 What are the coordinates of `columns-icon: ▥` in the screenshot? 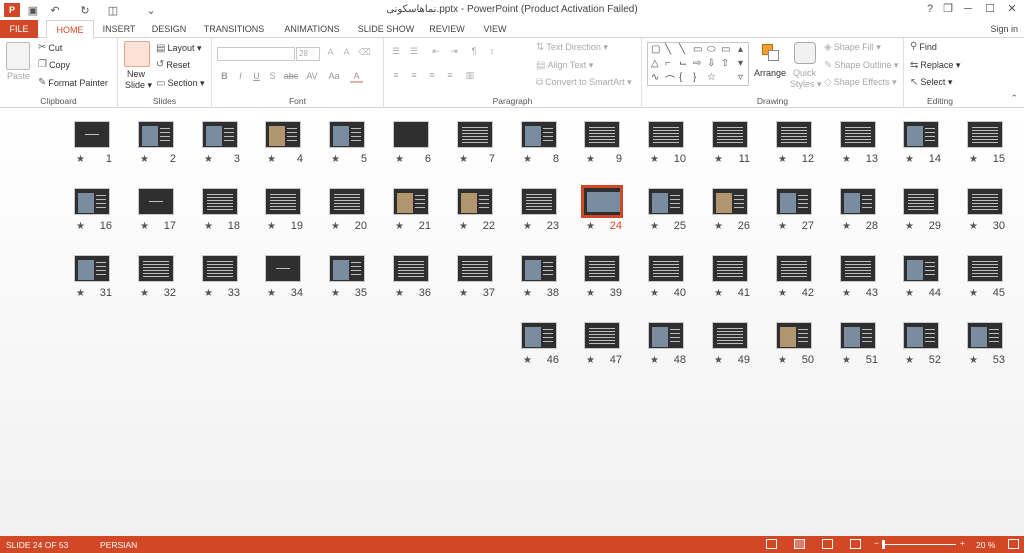 It's located at (470, 75).